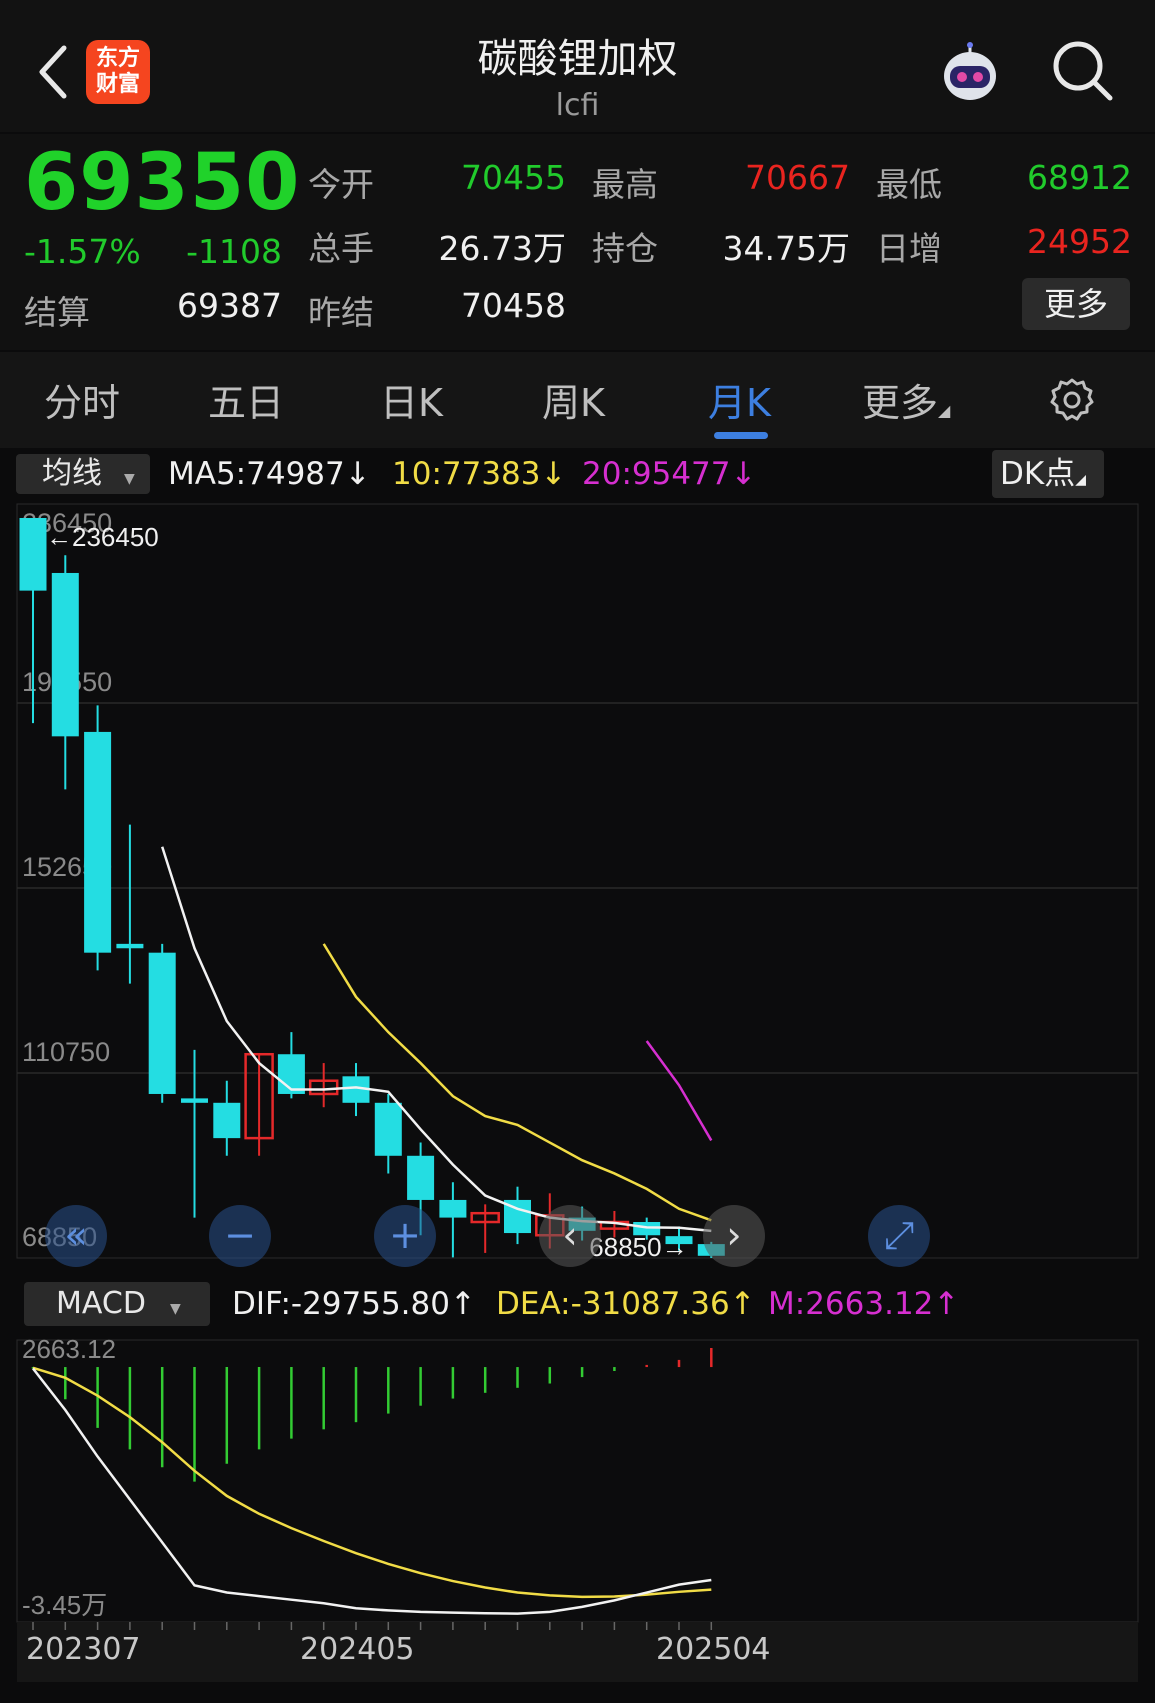 This screenshot has height=1703, width=1155. What do you see at coordinates (372, 1482) in the screenshot?
I see `dea-line` at bounding box center [372, 1482].